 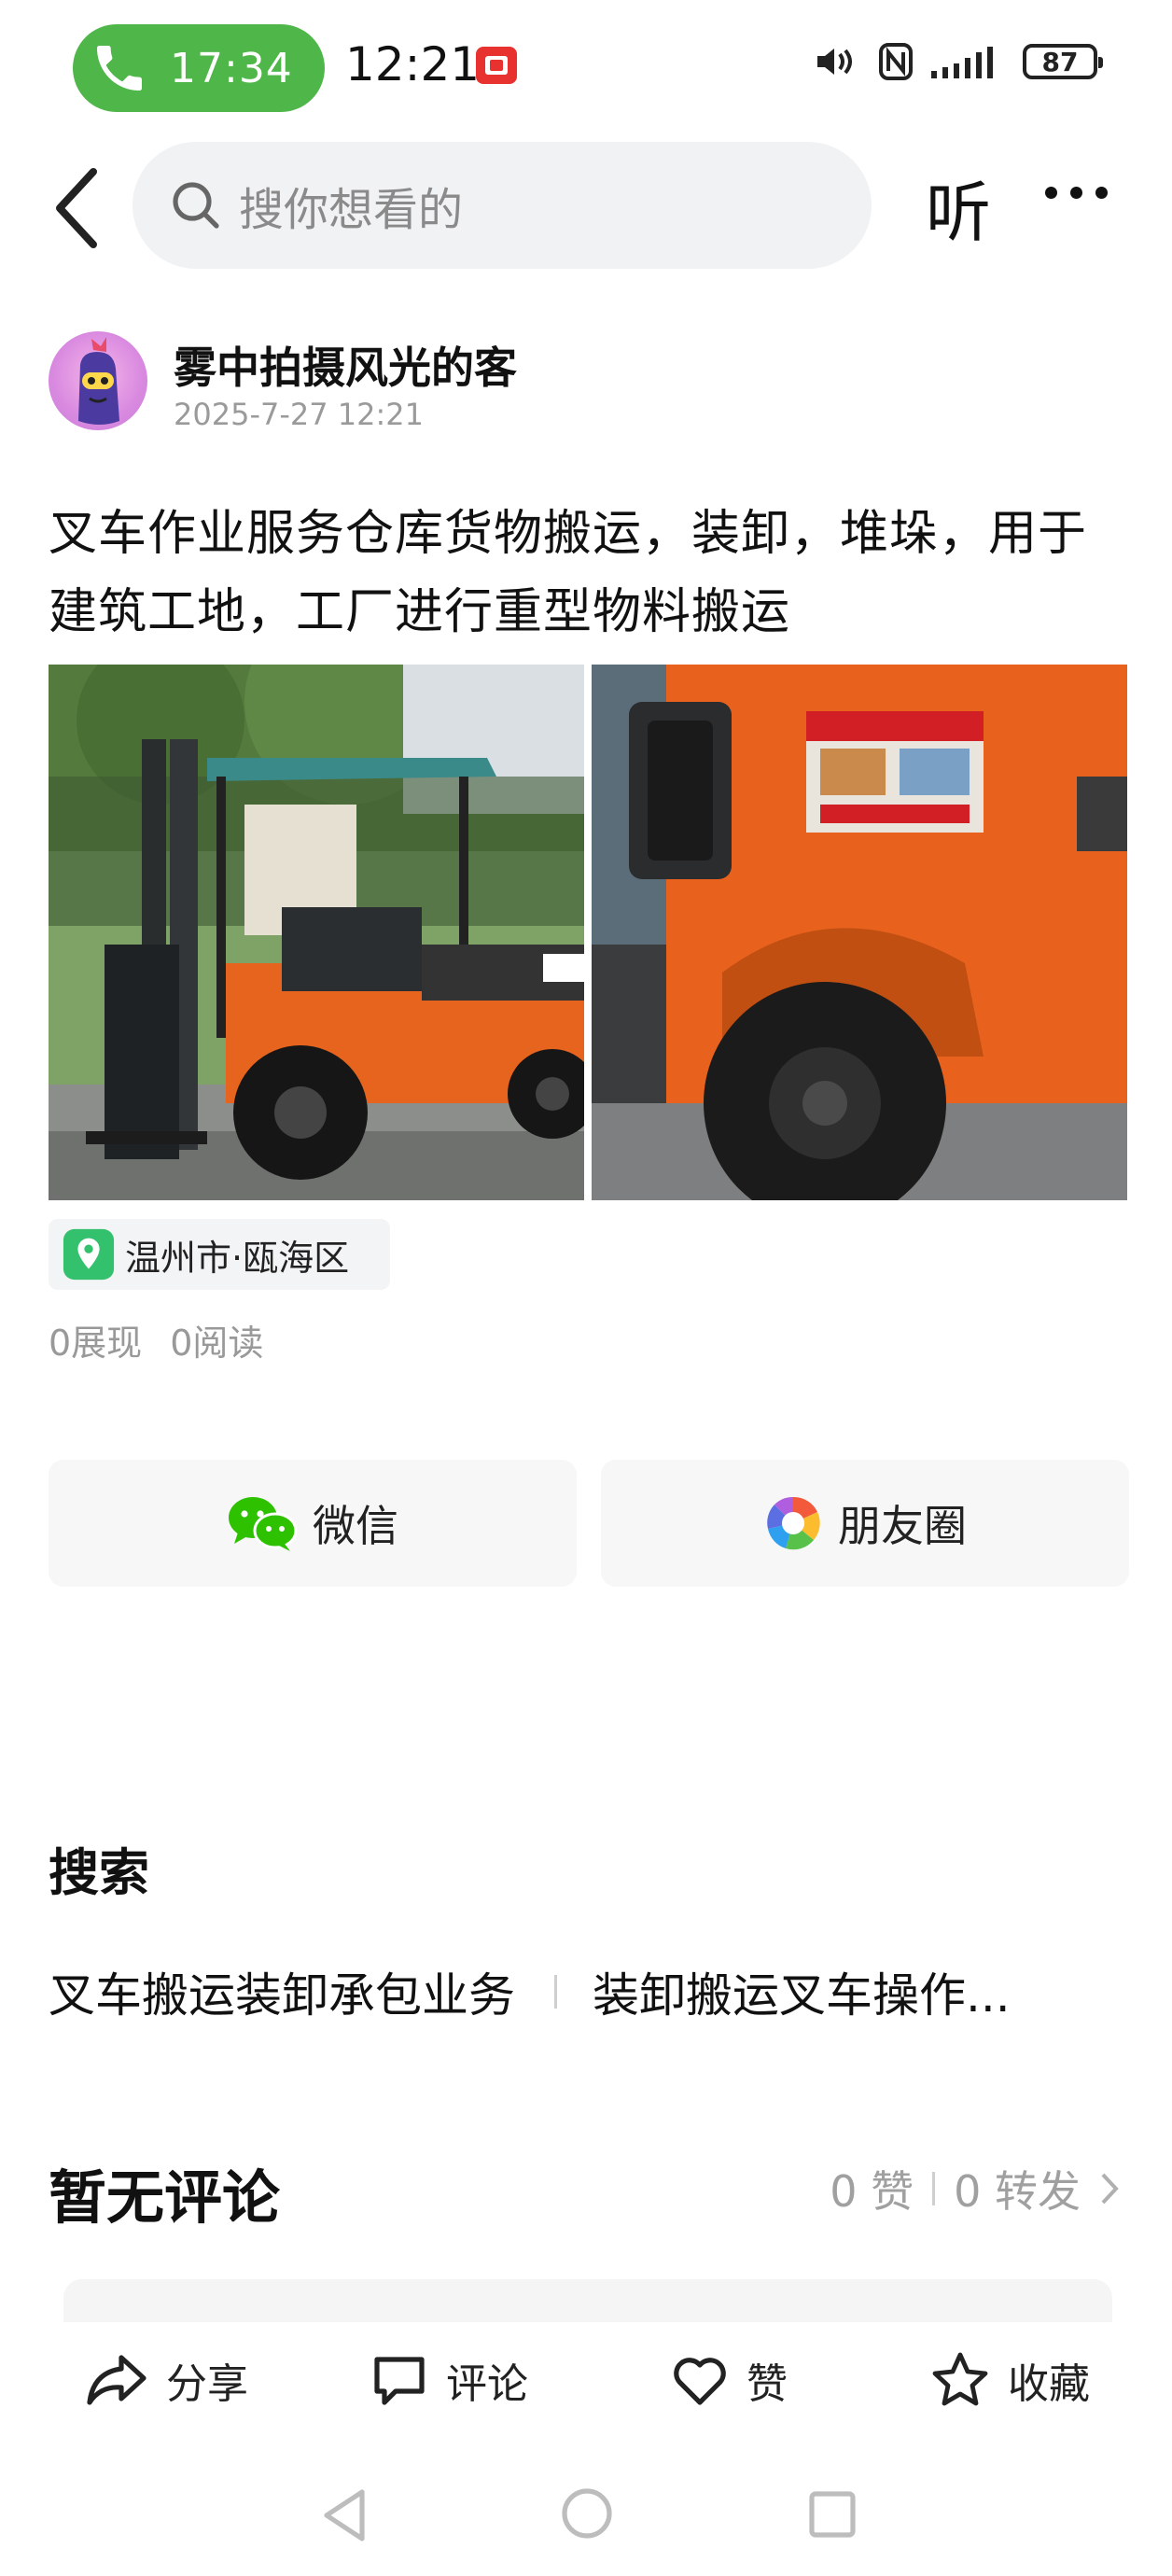 I want to click on favorite-action-label: 收藏, so click(x=1049, y=2384).